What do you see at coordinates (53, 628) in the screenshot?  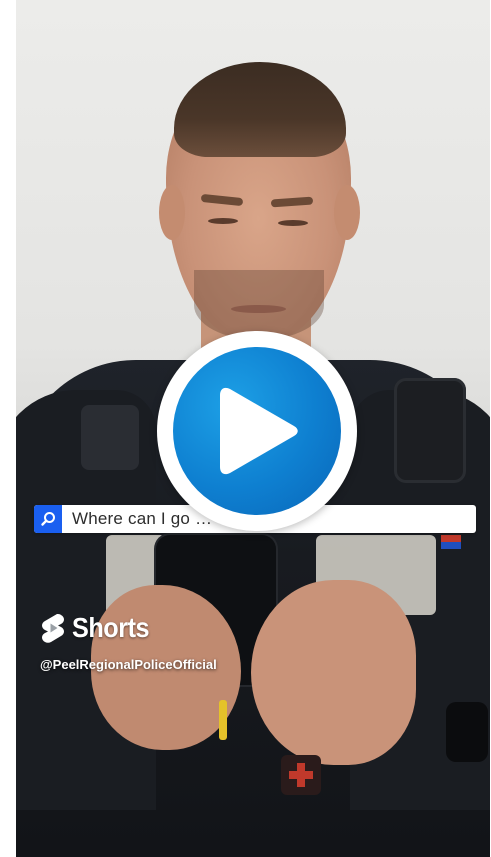 I see `youtube-shorts-icon` at bounding box center [53, 628].